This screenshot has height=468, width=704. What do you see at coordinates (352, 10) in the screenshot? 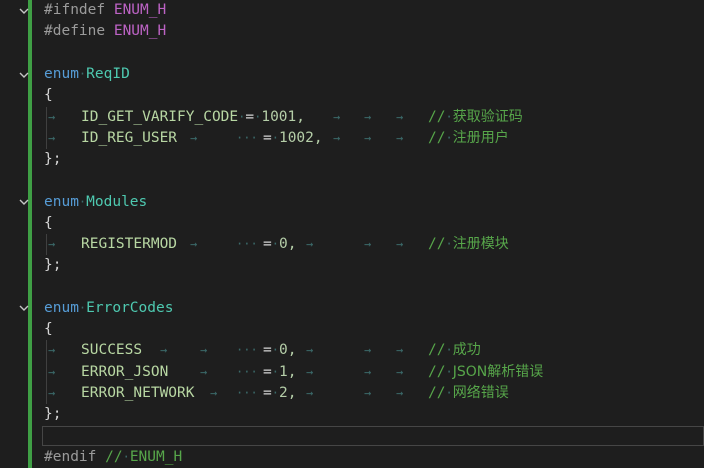
I see `code-line-1: #ifndef ENUM_H` at bounding box center [352, 10].